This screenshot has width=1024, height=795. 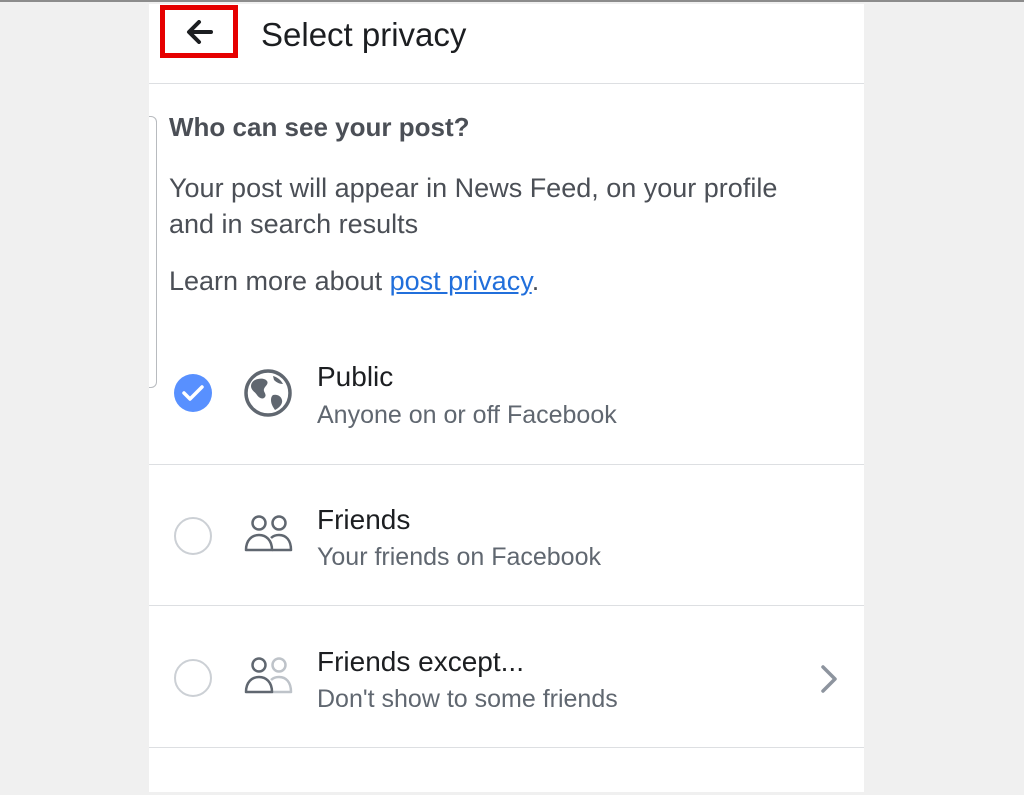 What do you see at coordinates (193, 536) in the screenshot?
I see `radio-friends` at bounding box center [193, 536].